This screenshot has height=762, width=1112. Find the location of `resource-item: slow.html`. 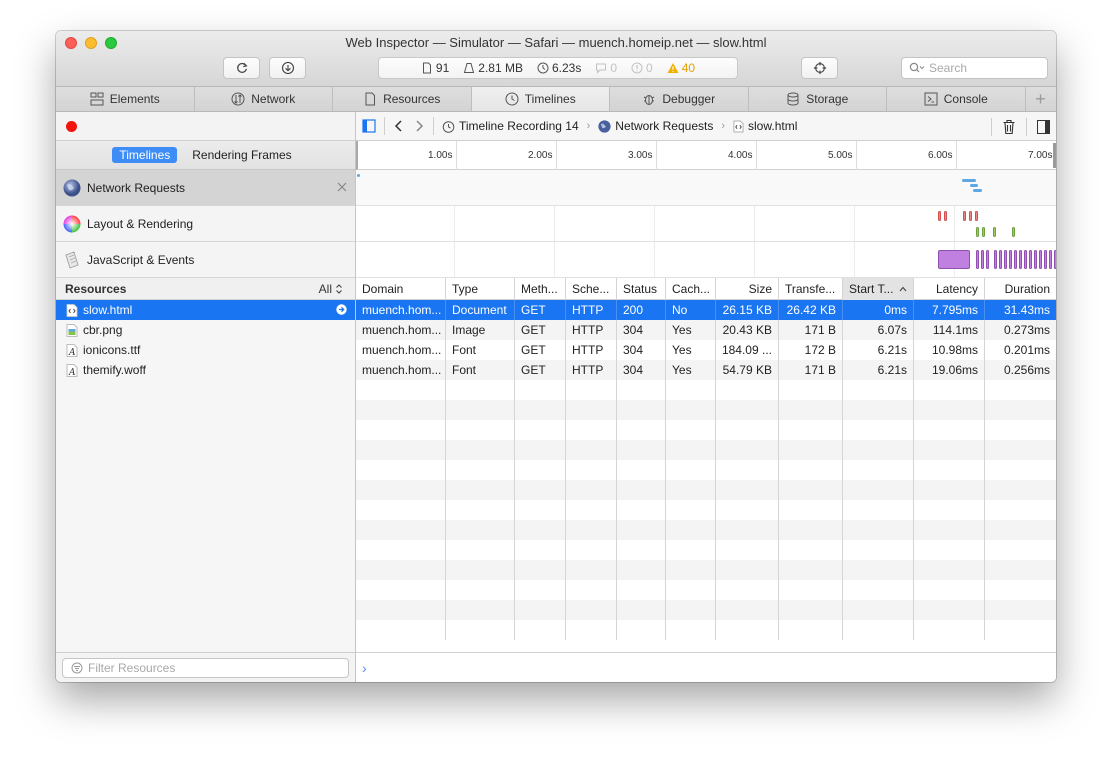

resource-item: slow.html is located at coordinates (205, 310).